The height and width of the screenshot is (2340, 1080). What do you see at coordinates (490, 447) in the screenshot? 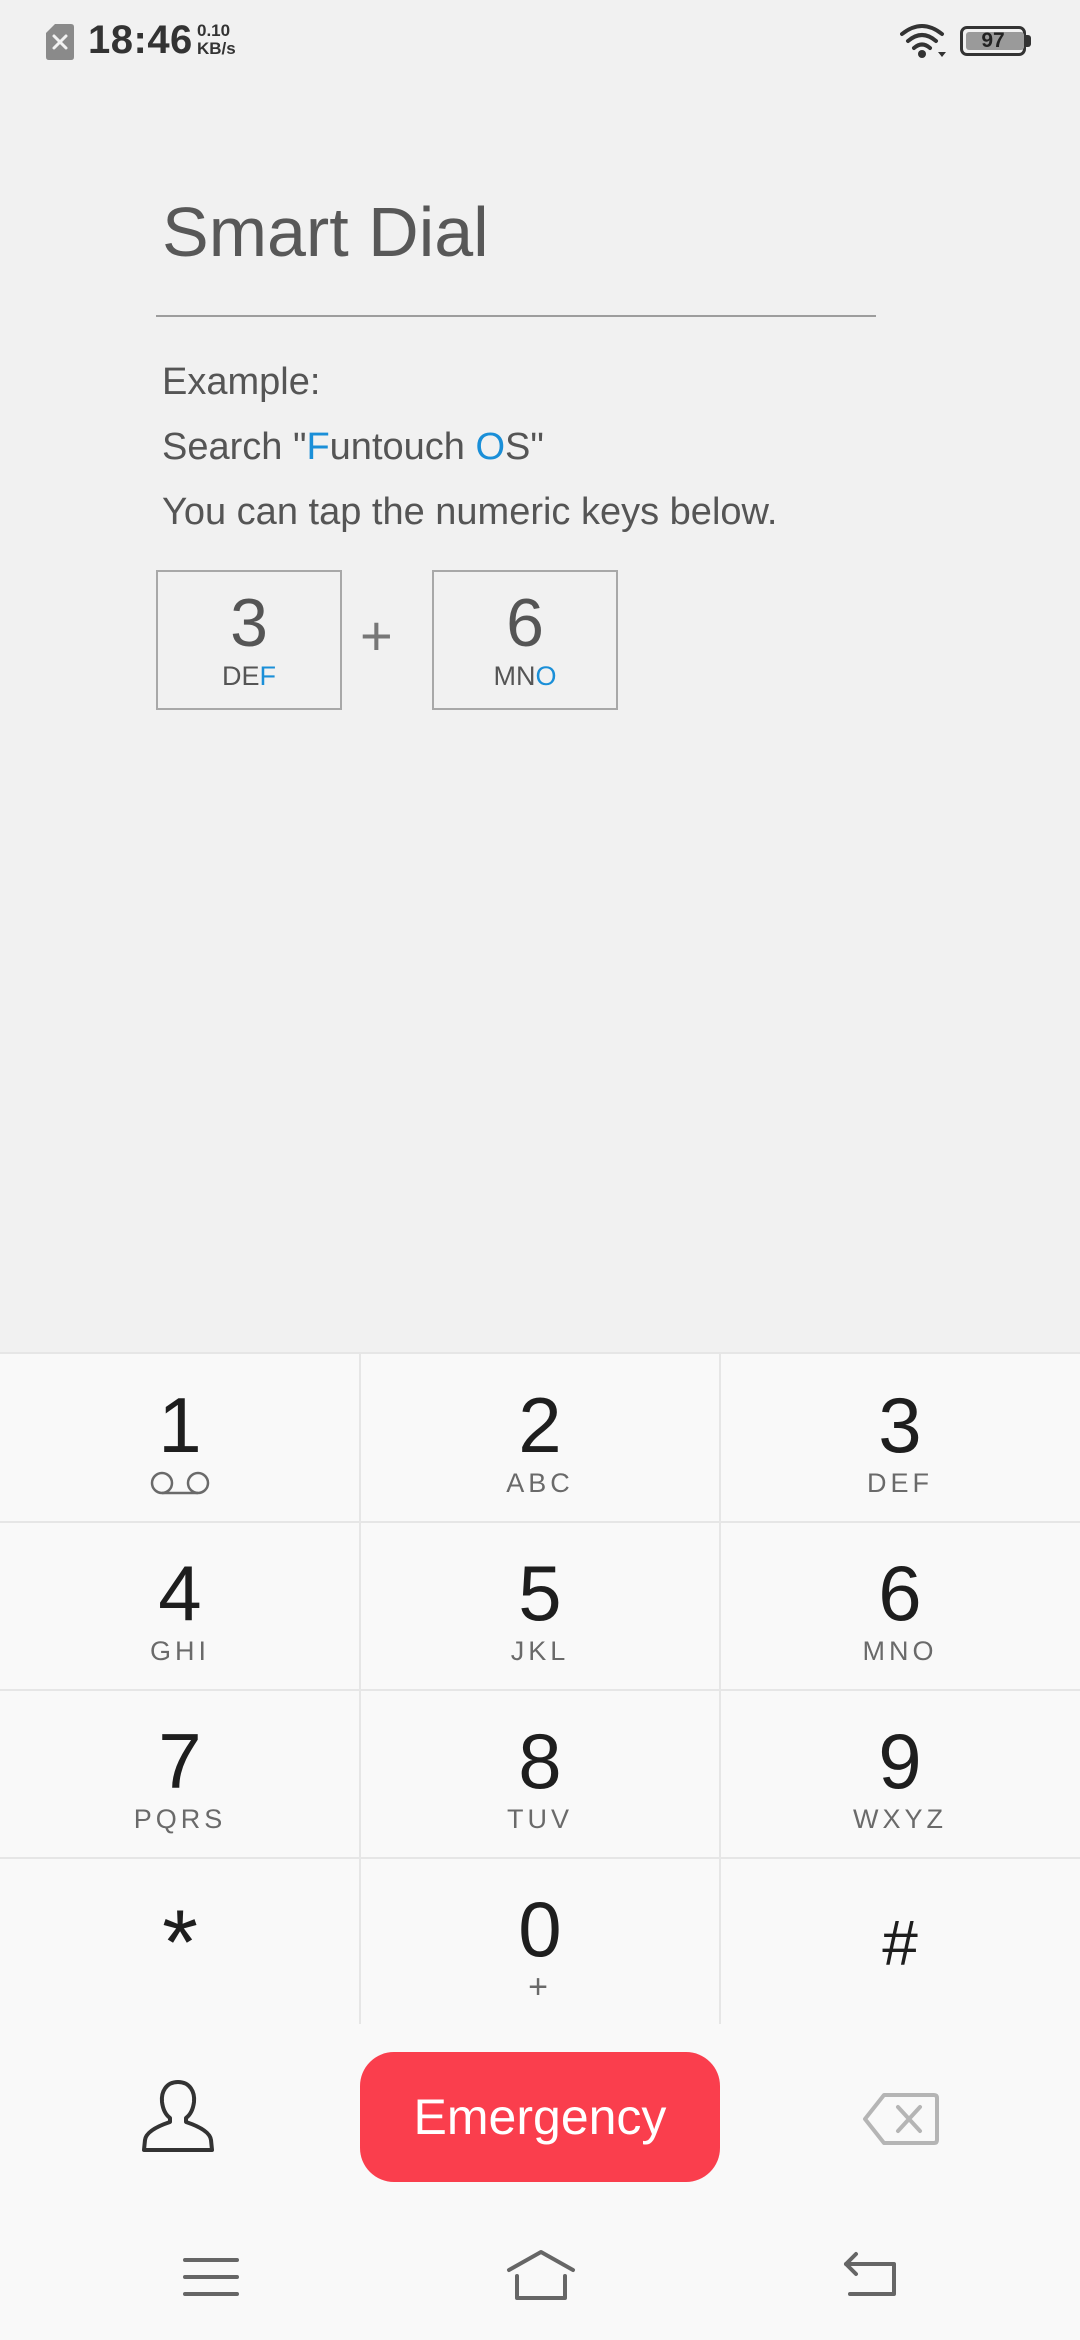
I see `search-highlight-o: O` at bounding box center [490, 447].